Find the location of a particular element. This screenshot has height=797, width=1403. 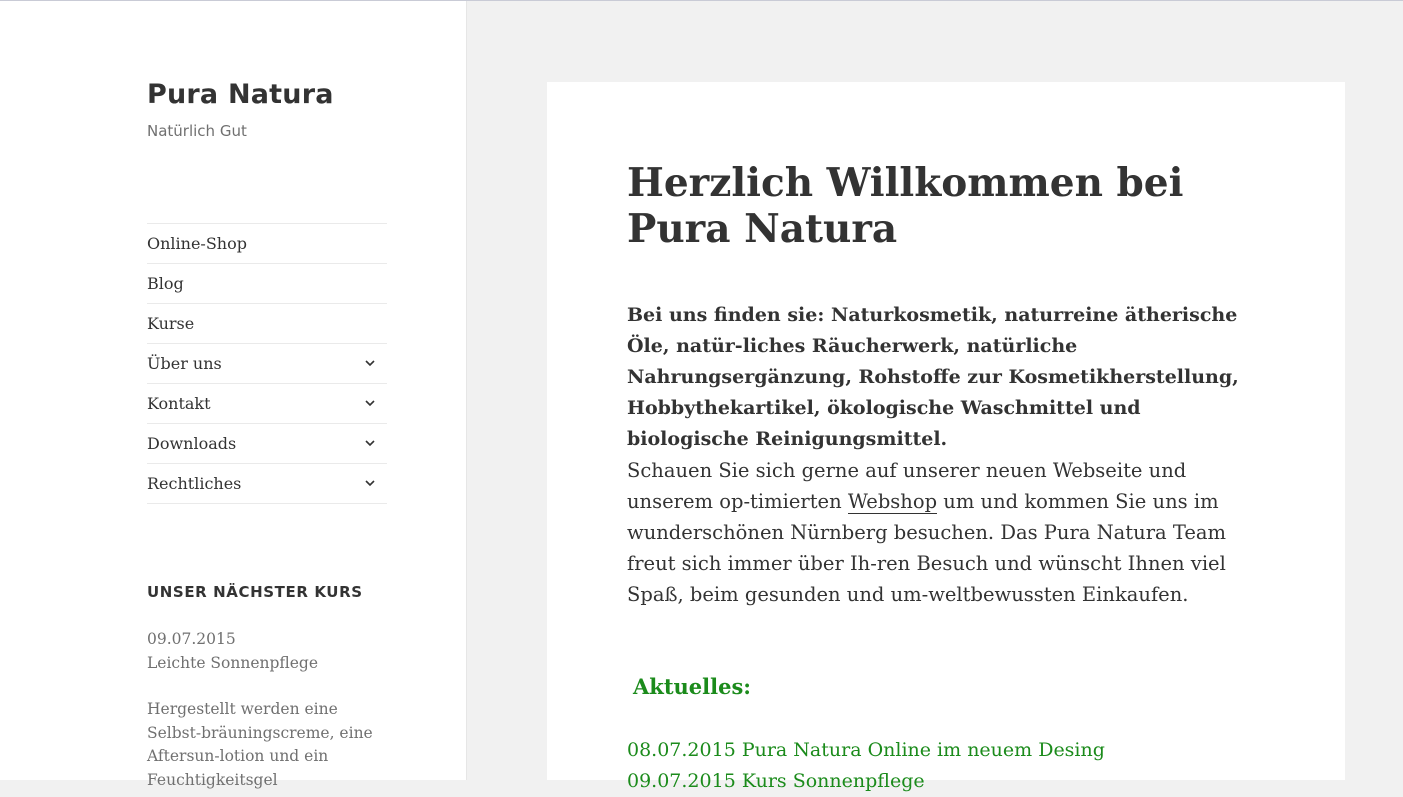

nav-item-ueber-uns: Über uns is located at coordinates (267, 364).